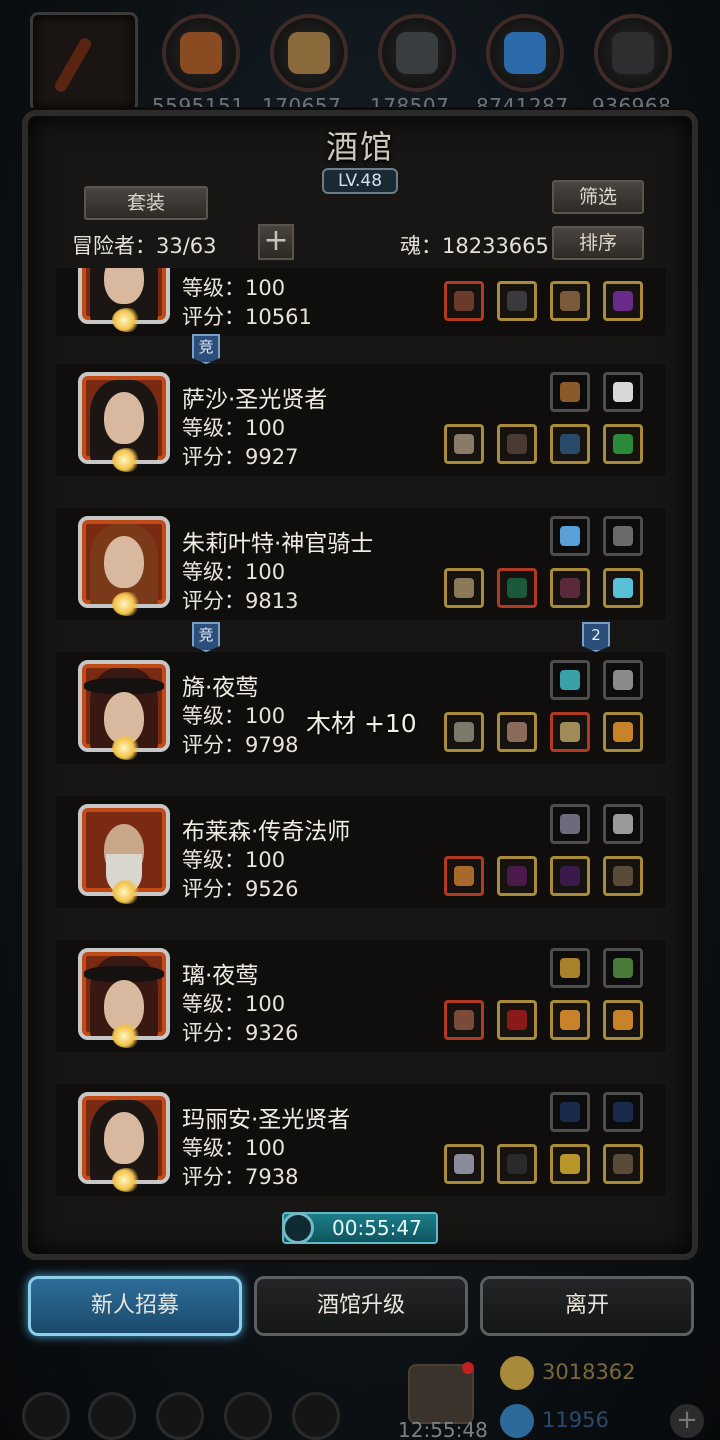  What do you see at coordinates (517, 1020) in the screenshot?
I see `red-hood-icon` at bounding box center [517, 1020].